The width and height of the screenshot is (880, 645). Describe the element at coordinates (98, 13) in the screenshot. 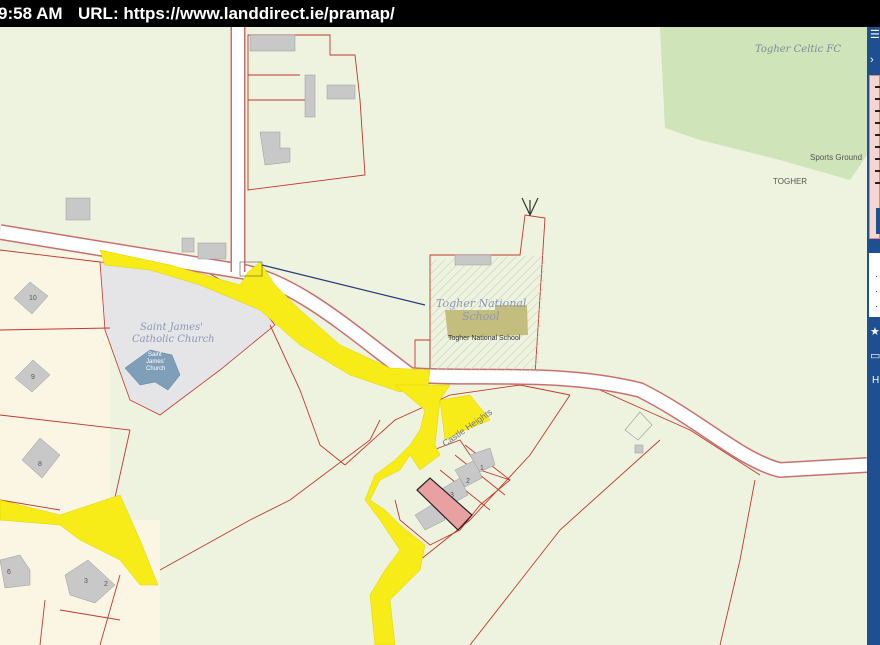

I see `url-label: URL:` at that location.